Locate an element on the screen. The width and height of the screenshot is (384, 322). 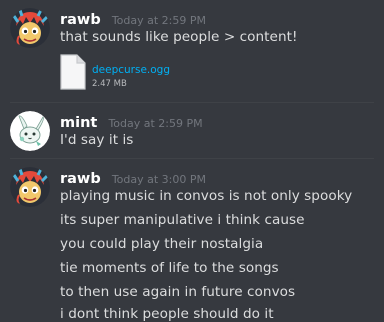
message-text: to then use again in future convos is located at coordinates (178, 292).